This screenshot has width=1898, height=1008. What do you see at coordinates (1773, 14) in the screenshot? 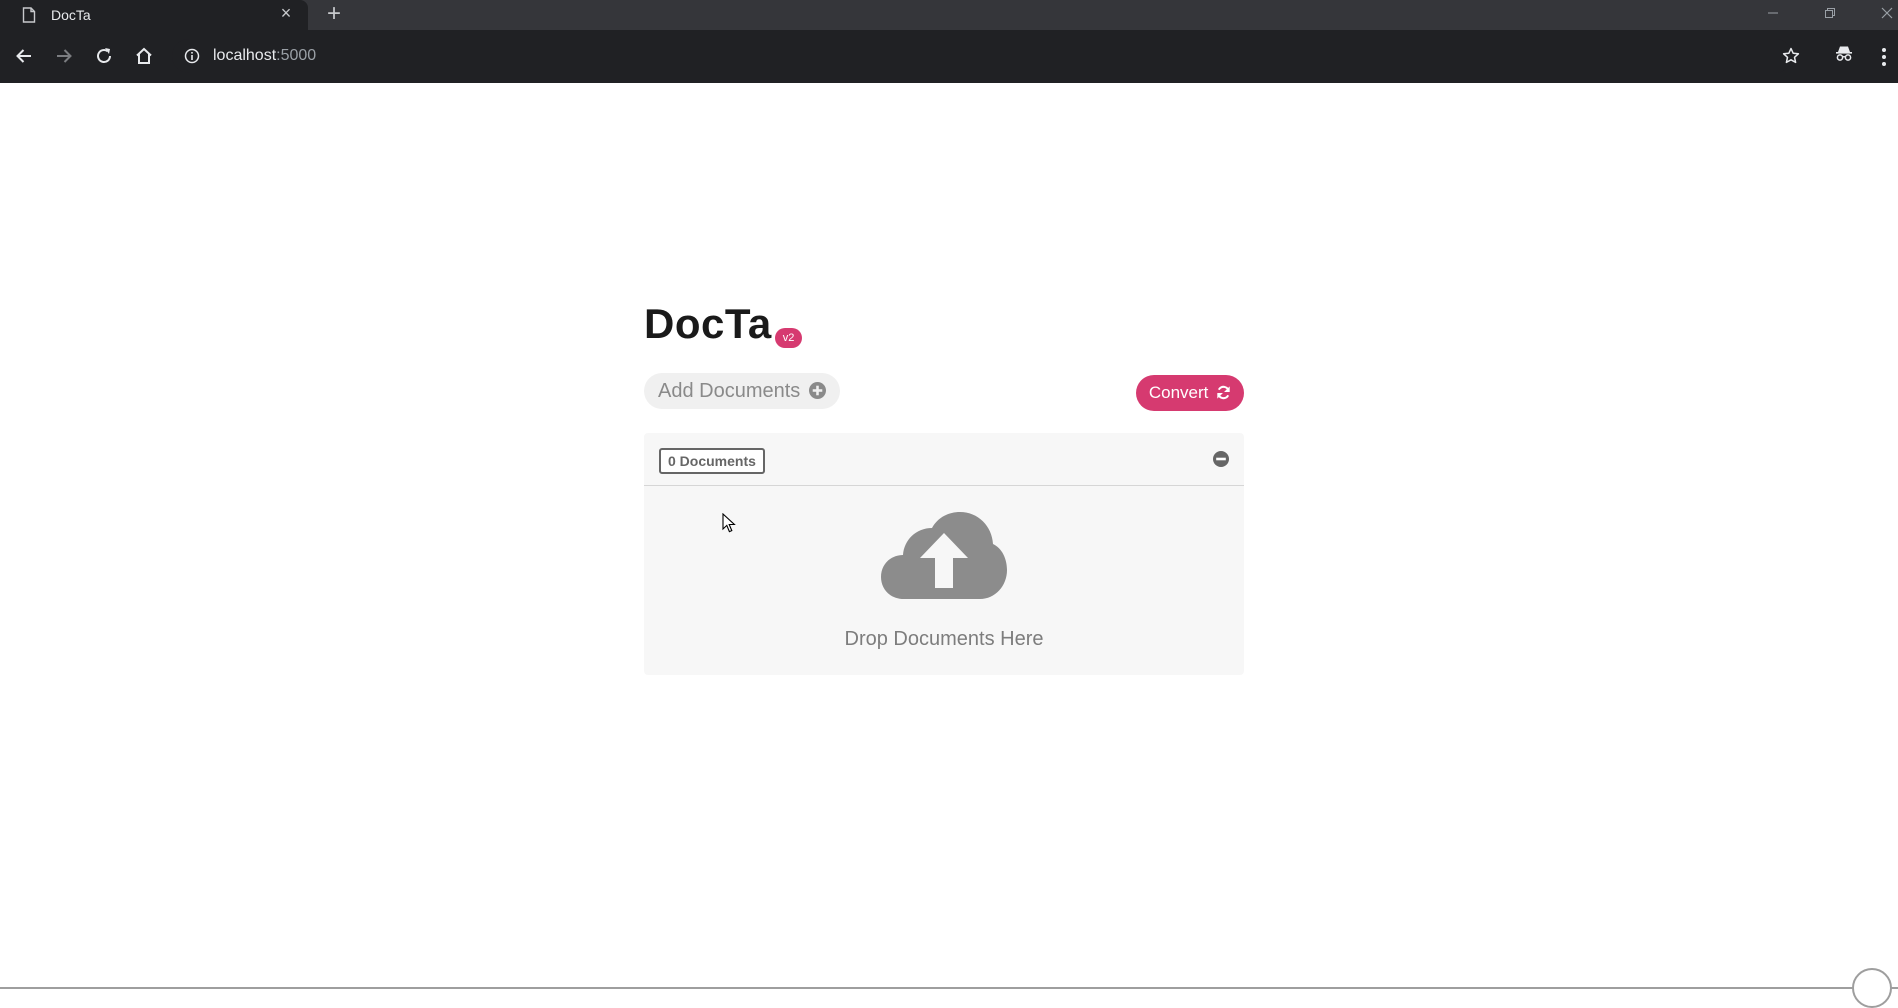
I see `minimize-icon` at bounding box center [1773, 14].